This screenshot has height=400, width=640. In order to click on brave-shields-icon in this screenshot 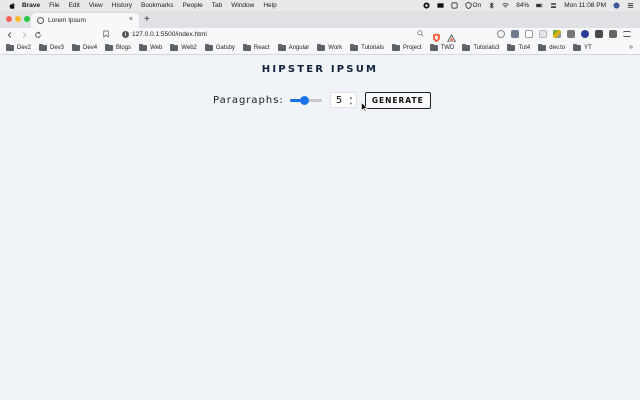, I will do `click(436, 36)`.